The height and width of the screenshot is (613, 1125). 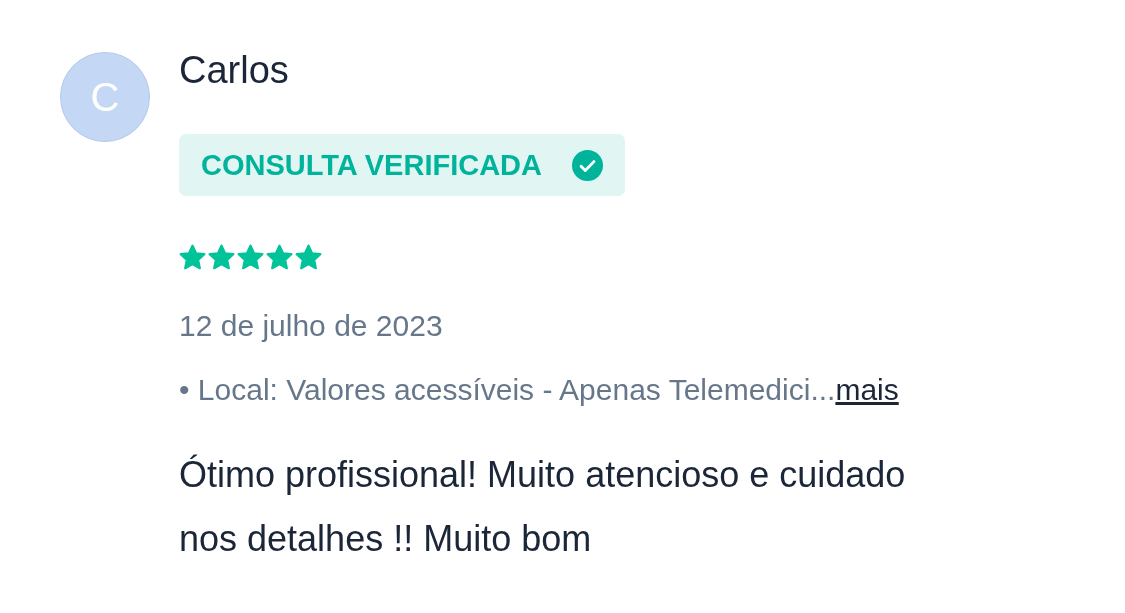 What do you see at coordinates (371, 165) in the screenshot?
I see `verified-label: CONSULTA VERIFICADA` at bounding box center [371, 165].